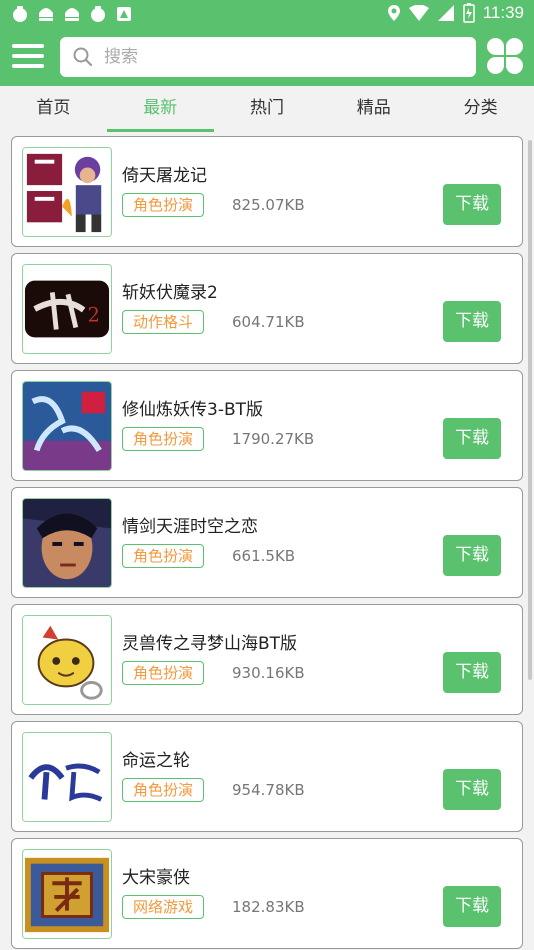 This screenshot has height=950, width=534. What do you see at coordinates (267, 893) in the screenshot?
I see `list-item: 大宋豪侠 网络游戏 182.83KB 下载` at bounding box center [267, 893].